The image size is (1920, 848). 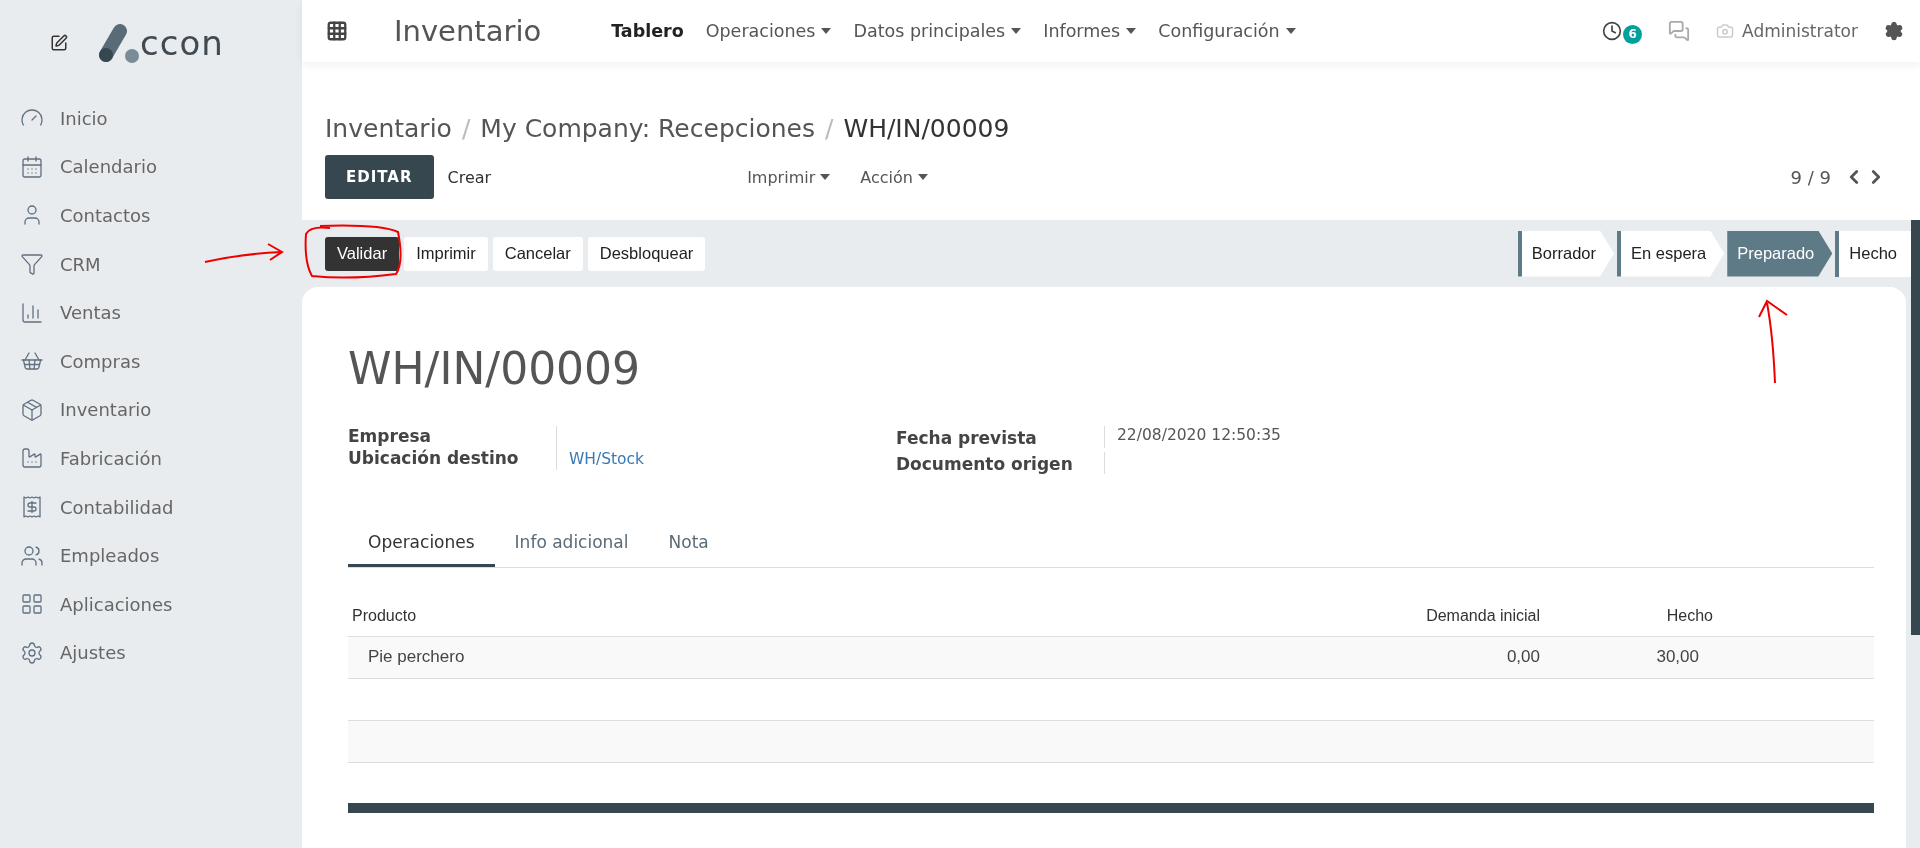 I want to click on gear-icon, so click(x=32, y=652).